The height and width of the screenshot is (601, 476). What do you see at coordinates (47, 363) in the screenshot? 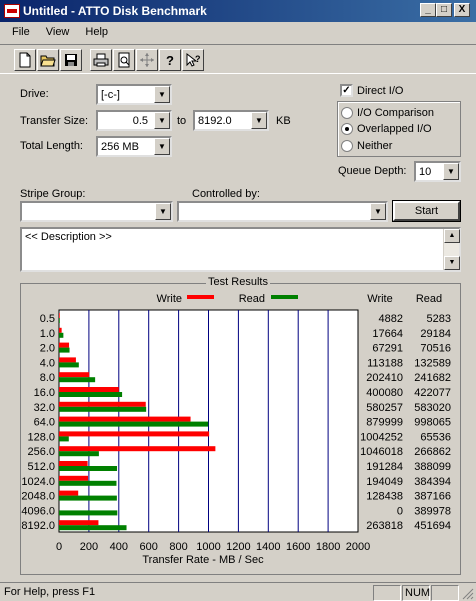
I see `y-tick-label: 4.0` at bounding box center [47, 363].